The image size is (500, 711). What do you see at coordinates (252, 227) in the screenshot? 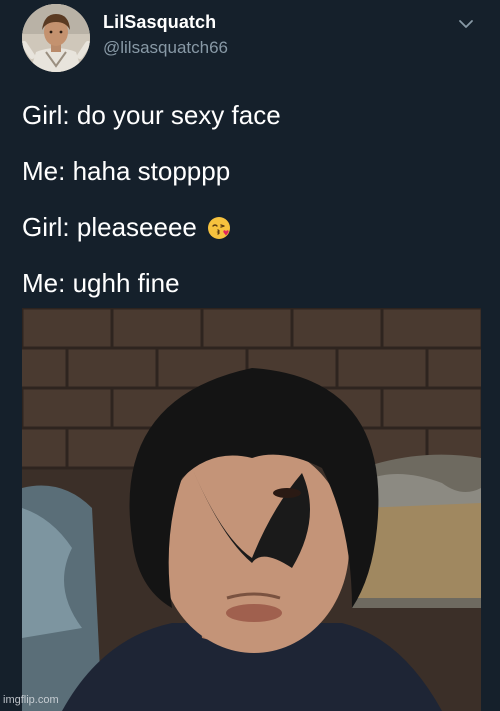
I see `tweet-line: Girl: pleaseeee` at bounding box center [252, 227].